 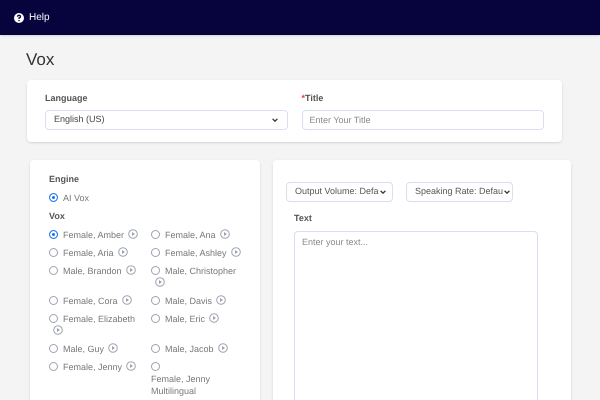 I want to click on voice-label: Female, Cora, so click(x=90, y=300).